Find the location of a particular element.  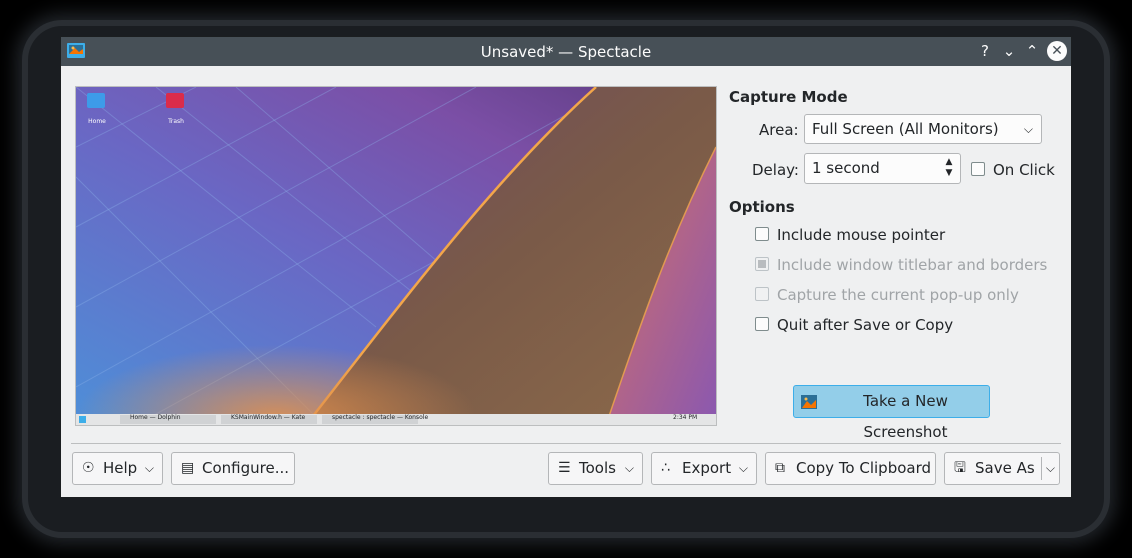

include-mouse-pointer-checkbox is located at coordinates (762, 234).